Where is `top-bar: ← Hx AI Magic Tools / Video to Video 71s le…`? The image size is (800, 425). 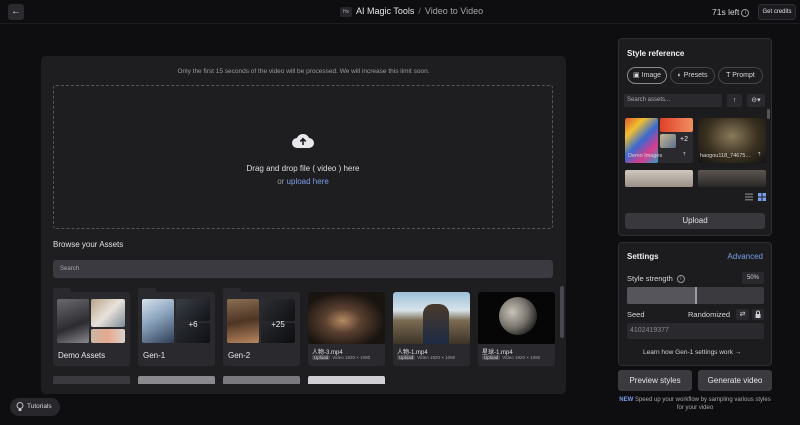
top-bar: ← Hx AI Magic Tools / Video to Video 71s le… is located at coordinates (400, 12).